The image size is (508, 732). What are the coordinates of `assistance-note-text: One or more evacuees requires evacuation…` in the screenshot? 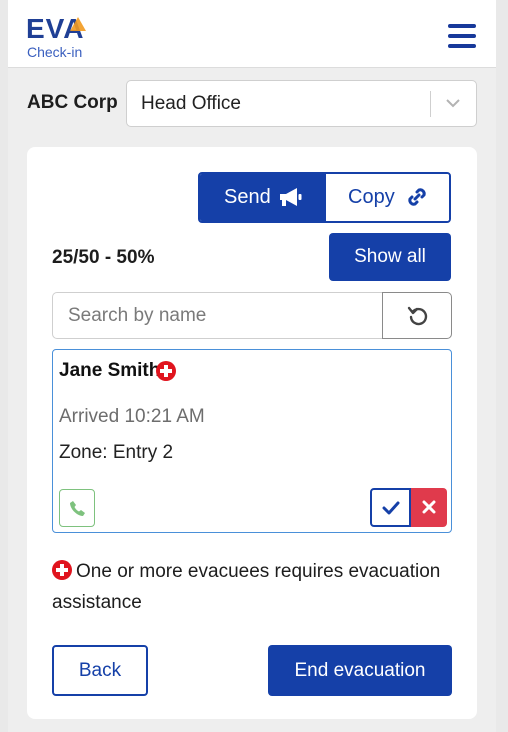 It's located at (246, 587).